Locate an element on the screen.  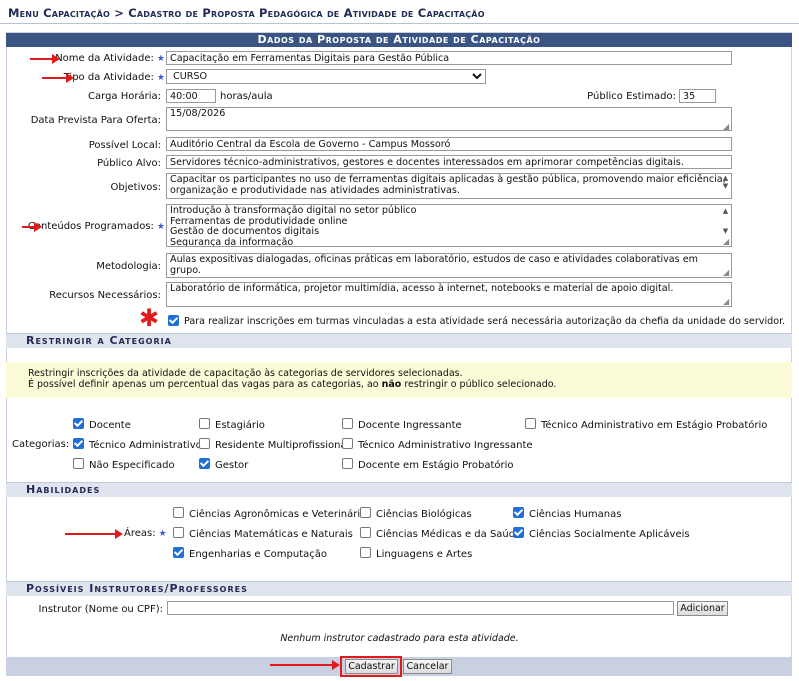
objetivos-label: Objetivos: is located at coordinates (135, 187).